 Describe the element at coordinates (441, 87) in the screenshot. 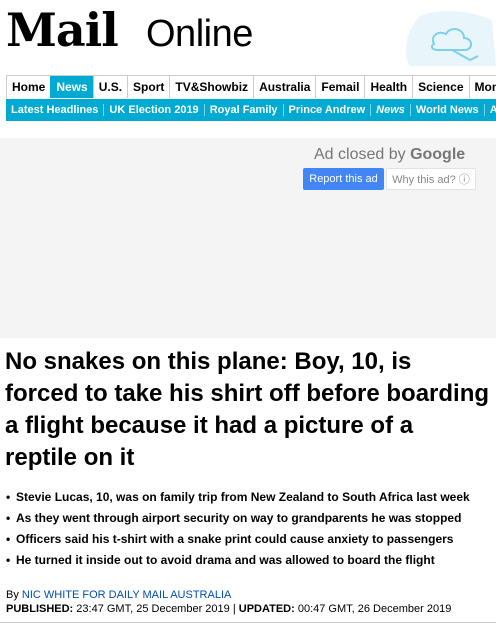

I see `nav-item-science: Science` at that location.